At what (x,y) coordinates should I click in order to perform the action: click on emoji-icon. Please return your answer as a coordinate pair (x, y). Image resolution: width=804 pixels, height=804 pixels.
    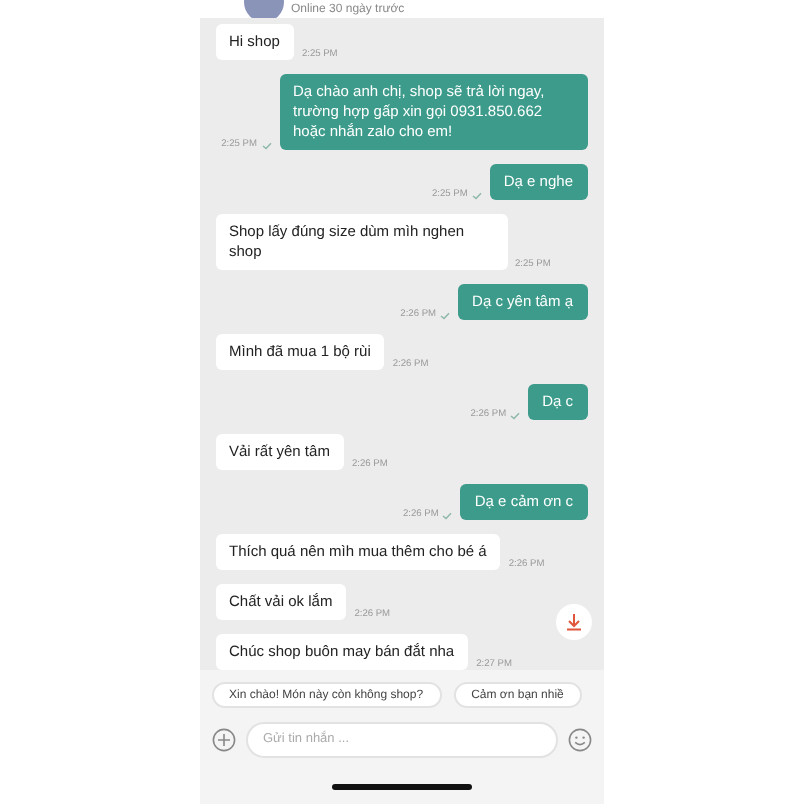
    Looking at the image, I should click on (579, 740).